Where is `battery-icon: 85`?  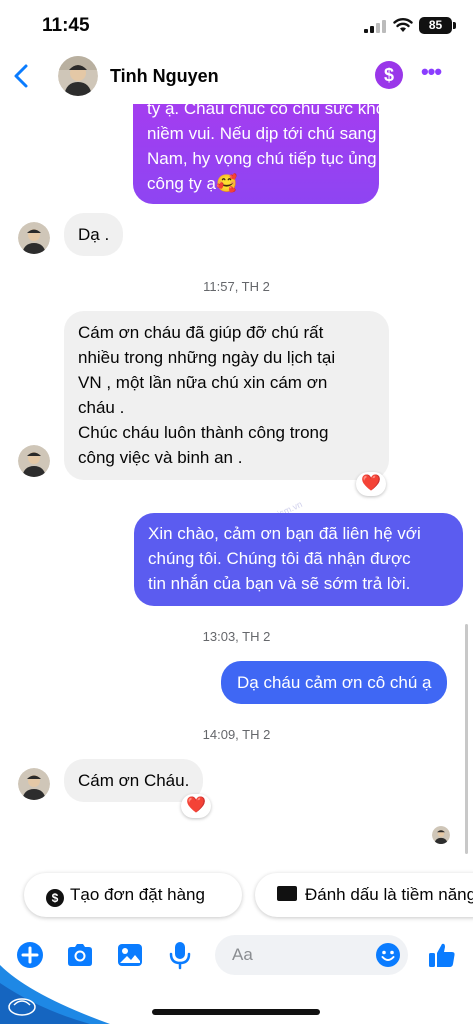 battery-icon: 85 is located at coordinates (435, 25).